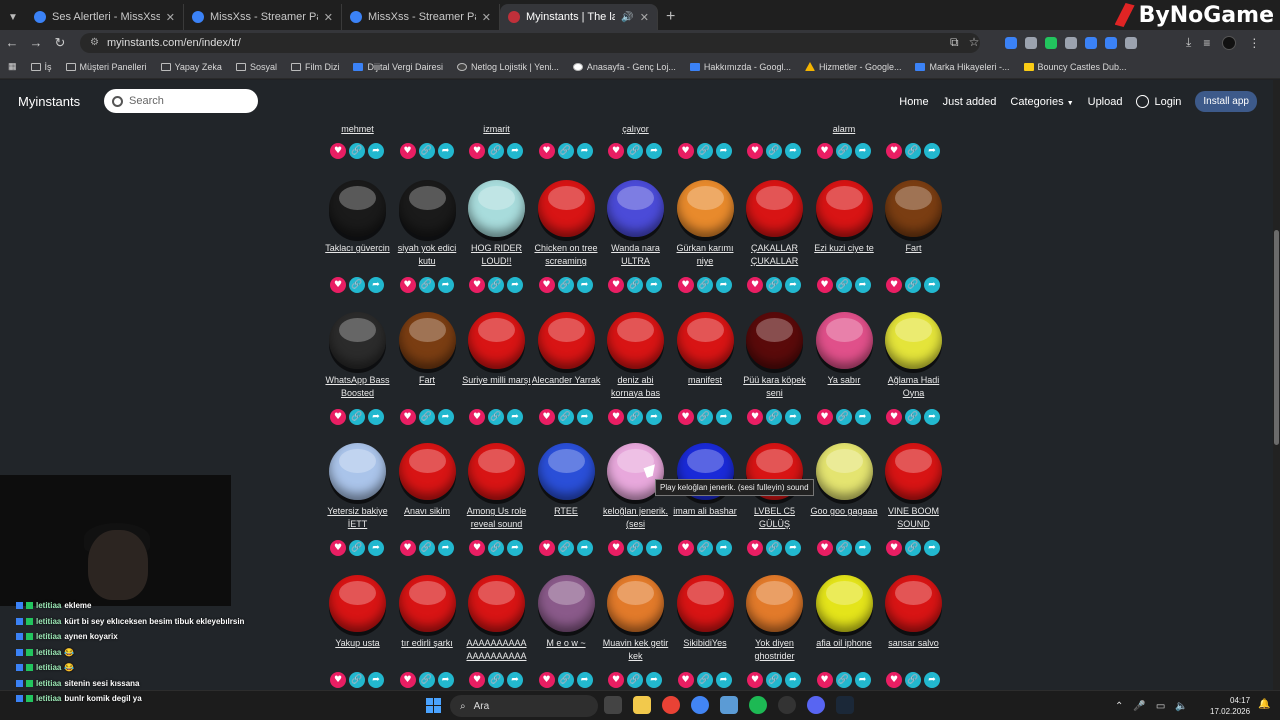  Describe the element at coordinates (844, 387) in the screenshot. I see `instant-title: Ya sabır` at that location.